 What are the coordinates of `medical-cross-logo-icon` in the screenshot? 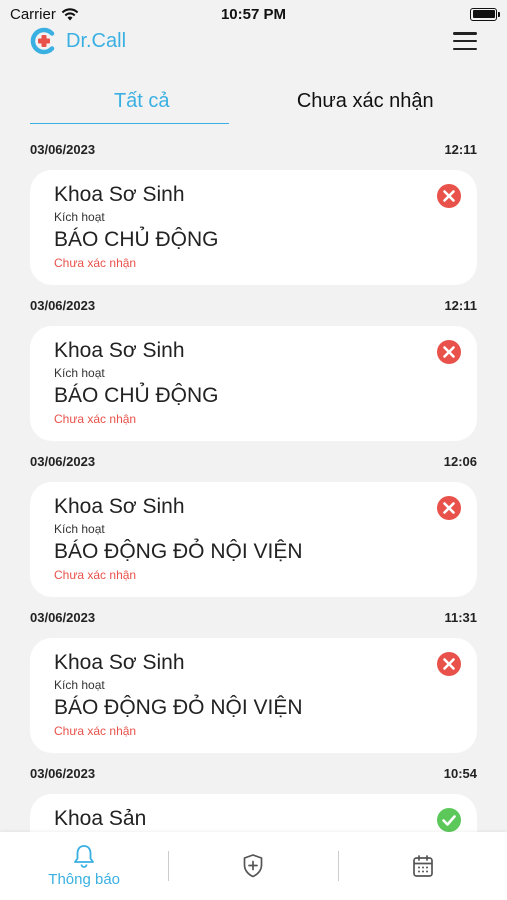 It's located at (42, 41).